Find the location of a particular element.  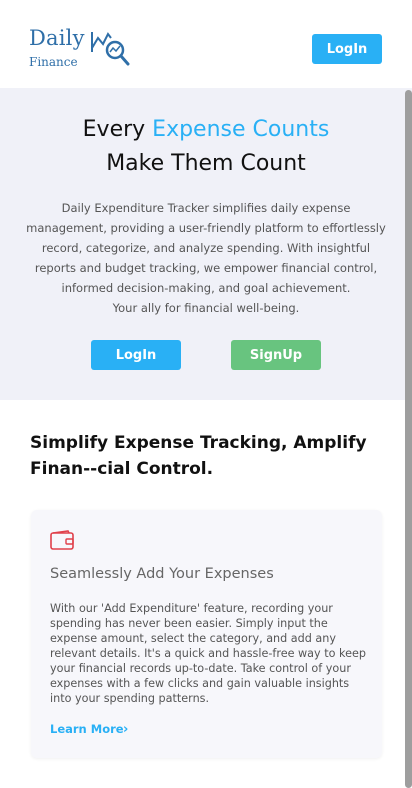

logo-wordmark: Daily is located at coordinates (57, 38).